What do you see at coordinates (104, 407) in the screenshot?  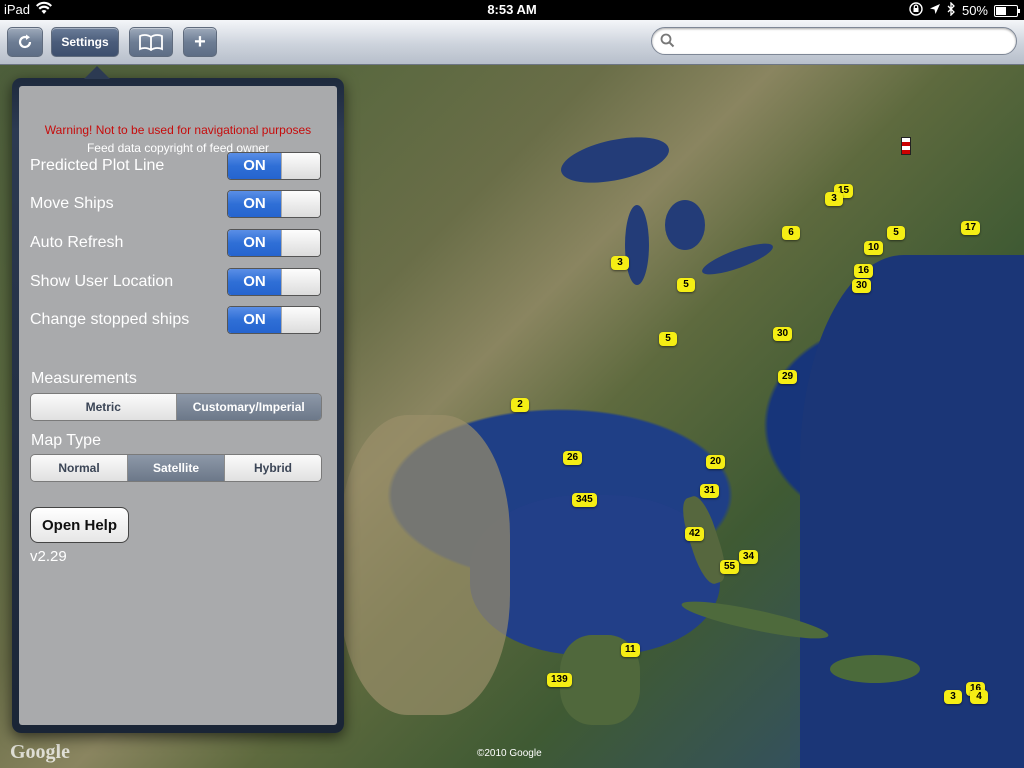 I see `segment-metric: Metric` at bounding box center [104, 407].